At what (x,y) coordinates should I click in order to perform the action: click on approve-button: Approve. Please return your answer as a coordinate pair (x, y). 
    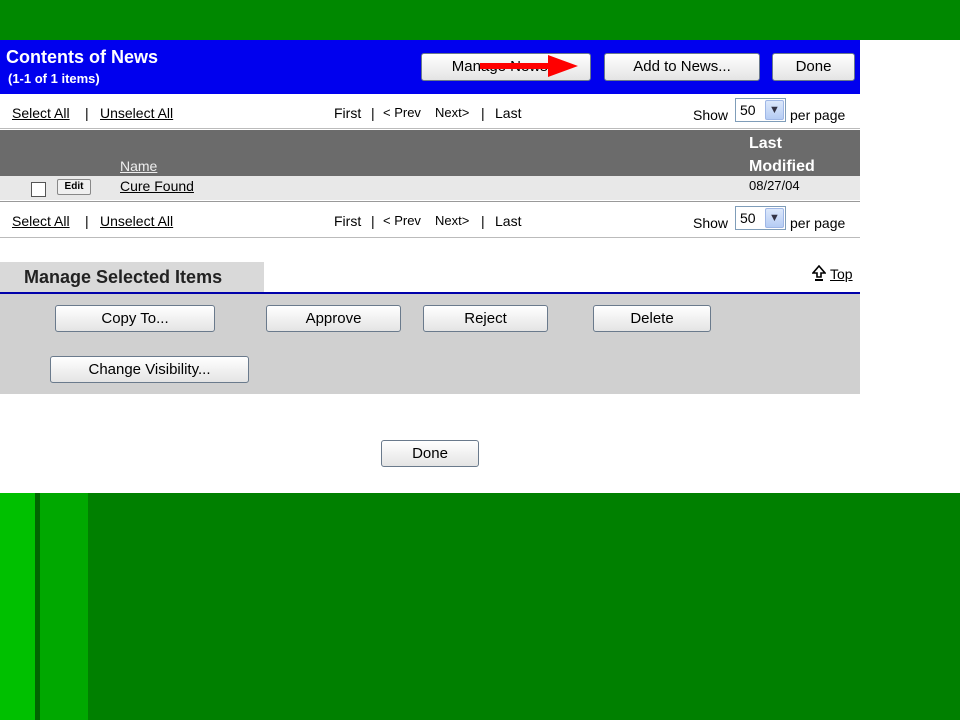
    Looking at the image, I should click on (333, 318).